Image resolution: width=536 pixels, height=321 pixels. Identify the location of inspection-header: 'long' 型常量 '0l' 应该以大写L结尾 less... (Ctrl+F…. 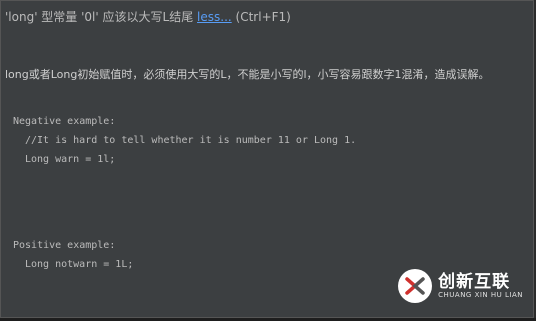
(148, 16).